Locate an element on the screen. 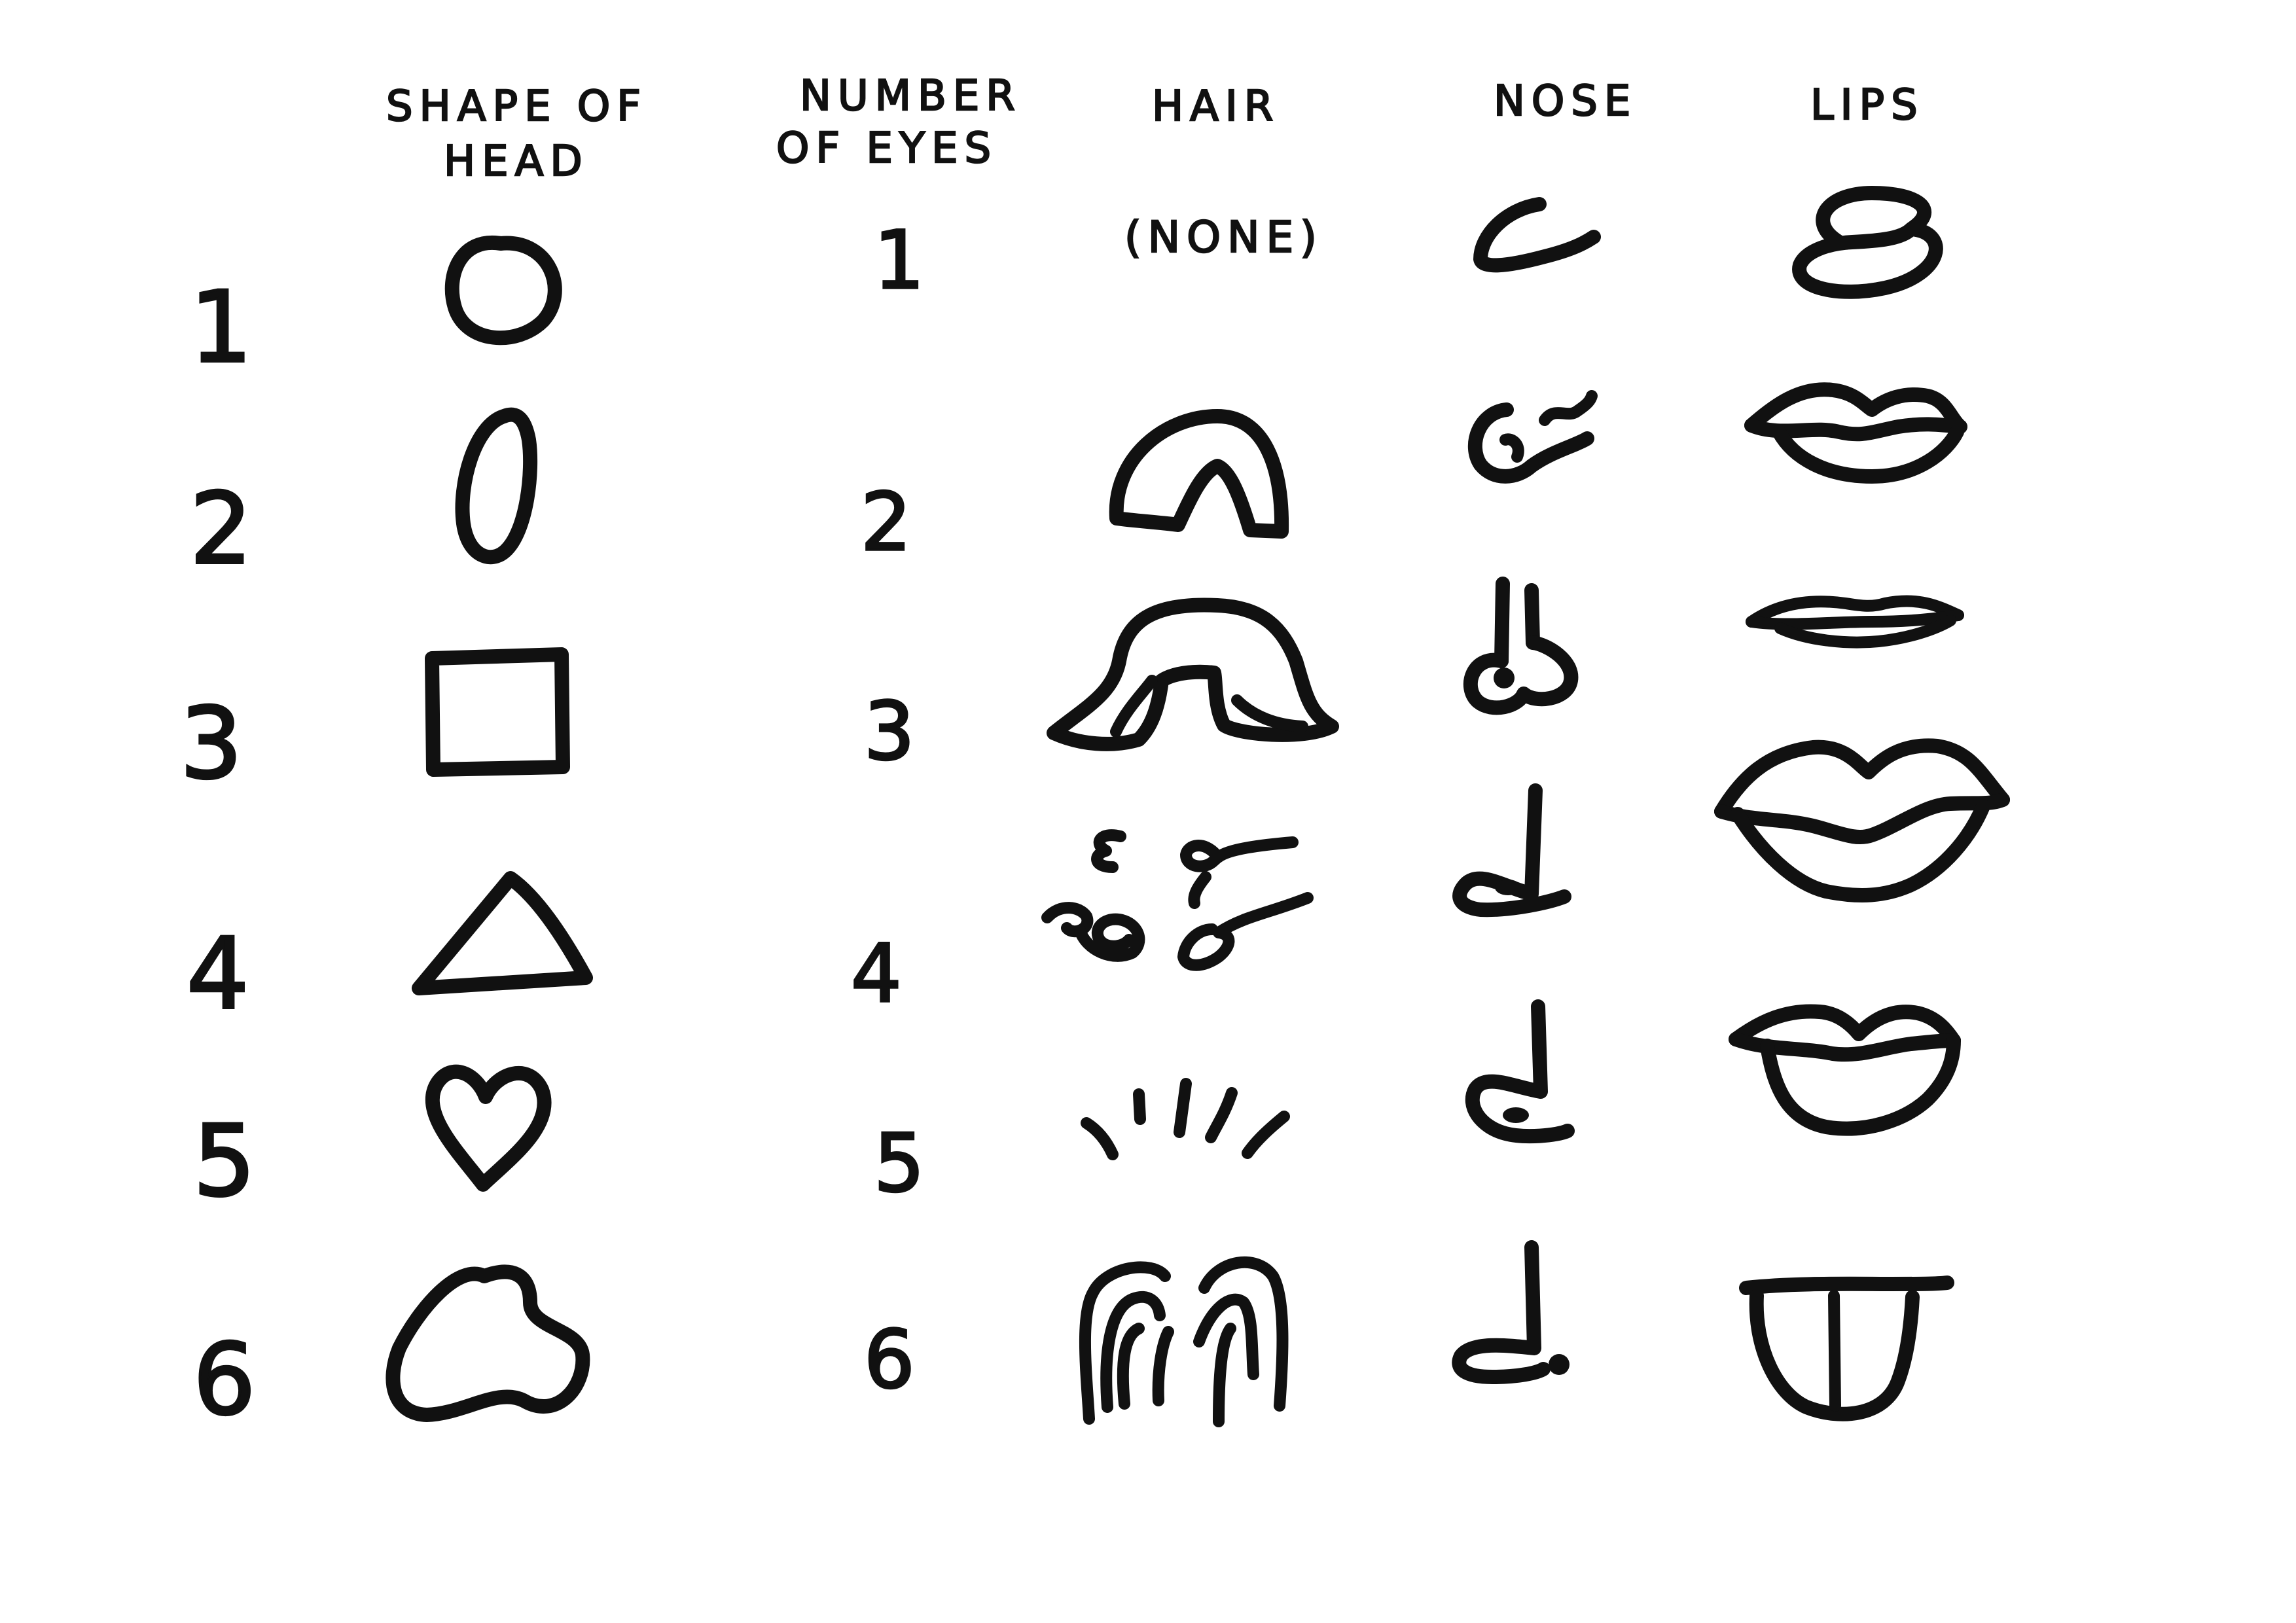 Image resolution: width=2296 pixels, height=1623 pixels. hair-arch-small is located at coordinates (1199, 474).